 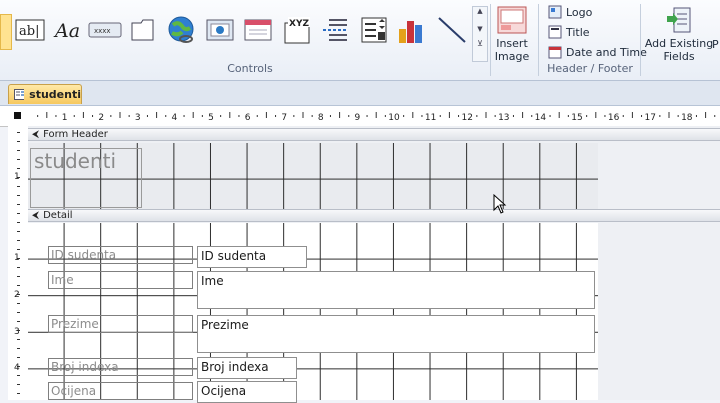 What do you see at coordinates (120, 324) in the screenshot?
I see `field-label-prezime: Prezime` at bounding box center [120, 324].